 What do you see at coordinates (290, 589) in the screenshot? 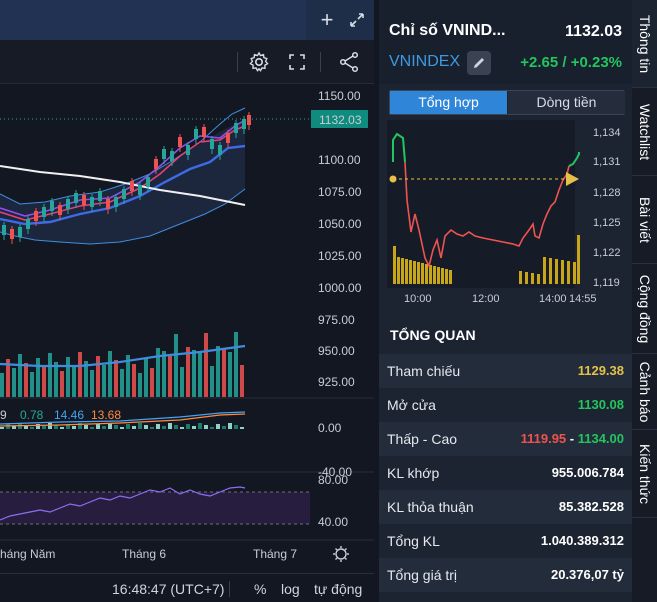
I see `log-toggle: log` at bounding box center [290, 589].